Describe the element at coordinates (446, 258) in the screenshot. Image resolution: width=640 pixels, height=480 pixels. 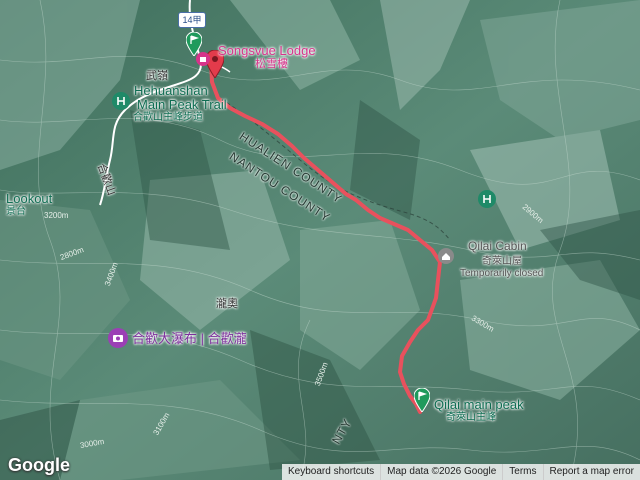
I see `cabin-icon` at that location.